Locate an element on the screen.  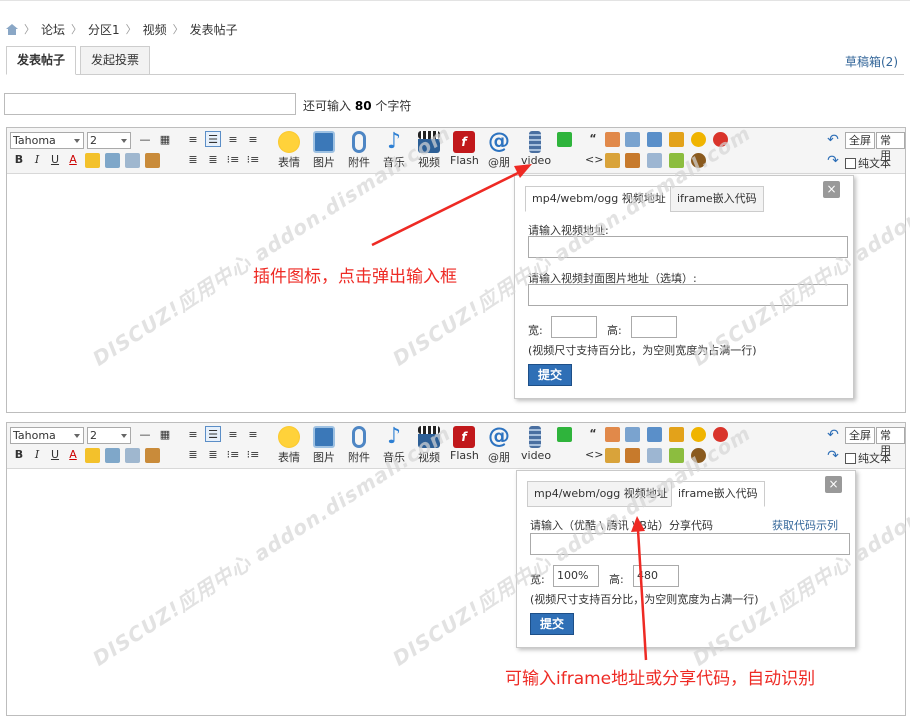
annotation-plugin-icon: 插件图标，点击弹出输入框 is located at coordinates (355, 277).